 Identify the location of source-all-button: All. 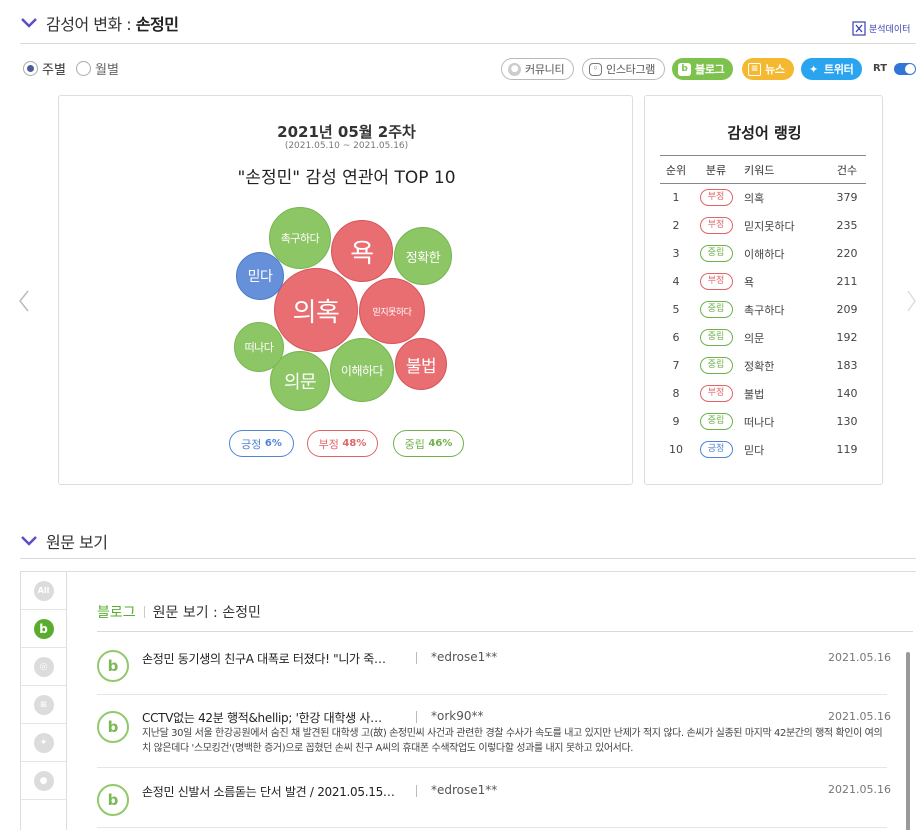
(43, 591).